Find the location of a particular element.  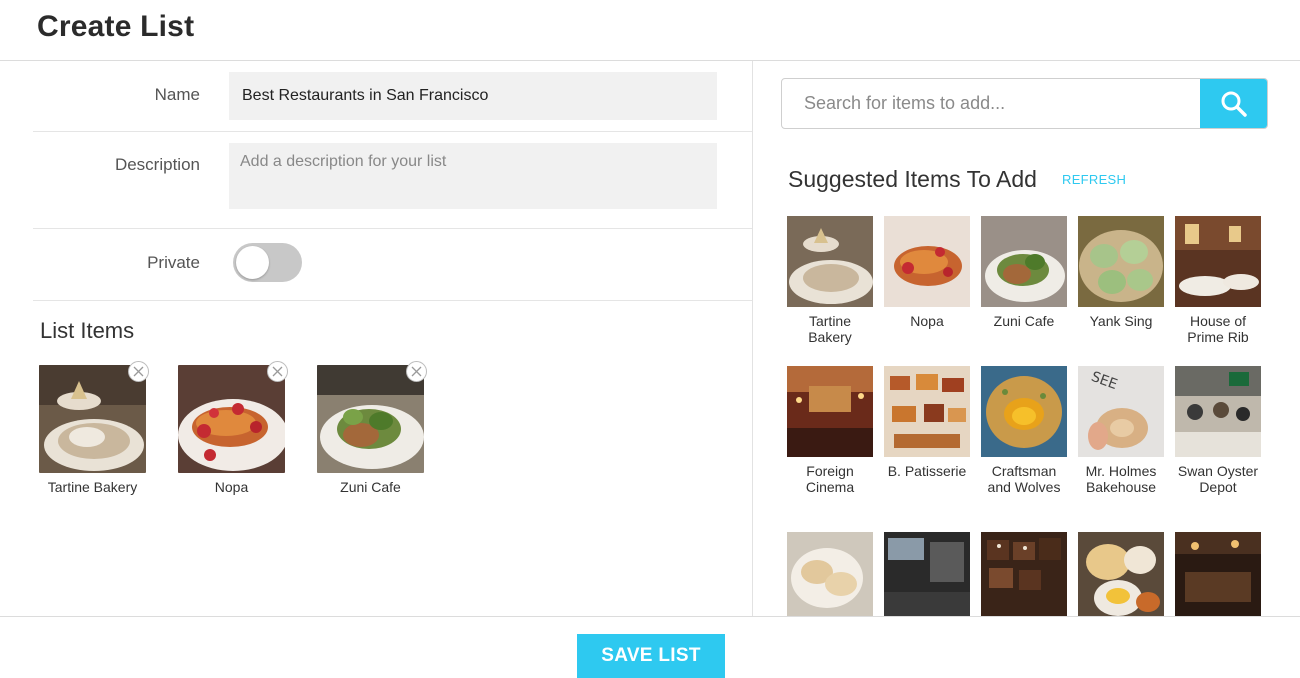

b-patisserie-photo is located at coordinates (927, 411).